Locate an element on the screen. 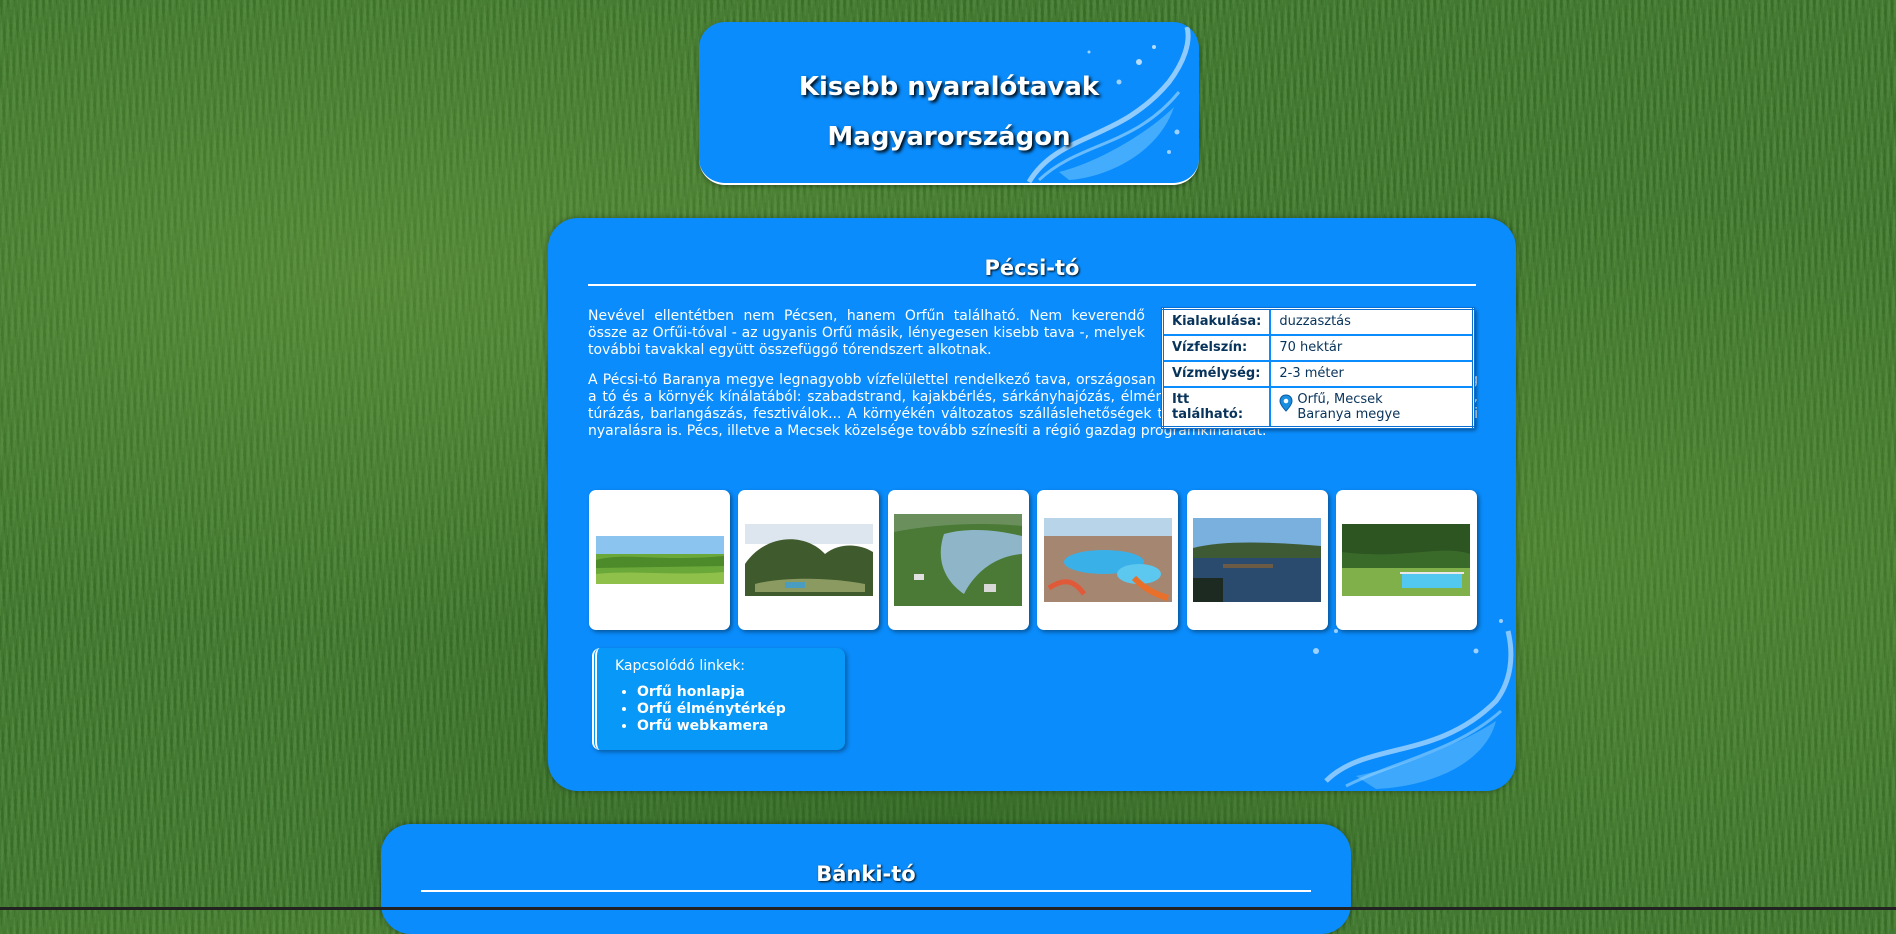  location-pin-icon is located at coordinates (1286, 407).